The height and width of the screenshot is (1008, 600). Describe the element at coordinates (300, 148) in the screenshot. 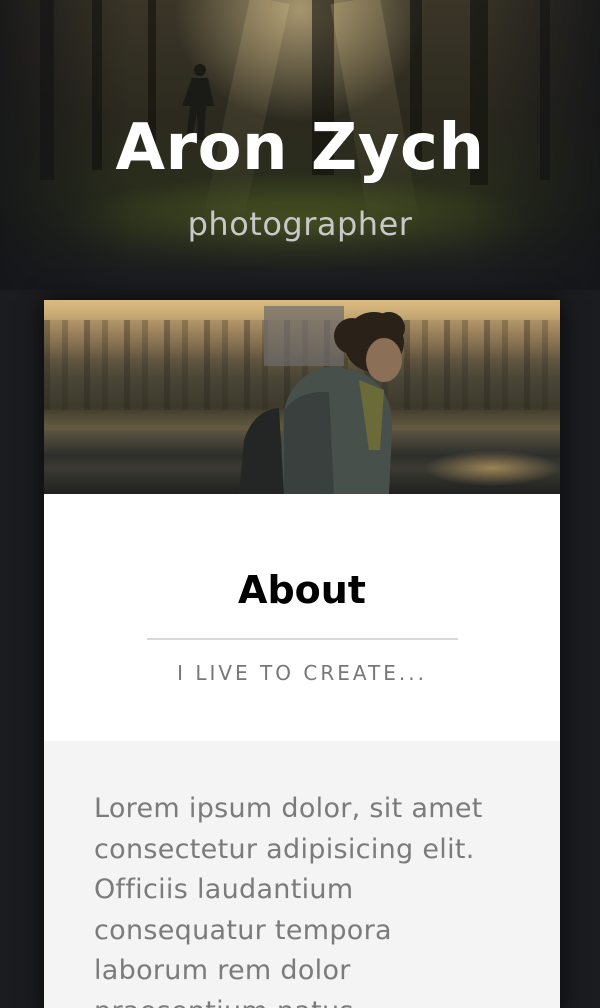

I see `hero-title: Aron Zych` at that location.